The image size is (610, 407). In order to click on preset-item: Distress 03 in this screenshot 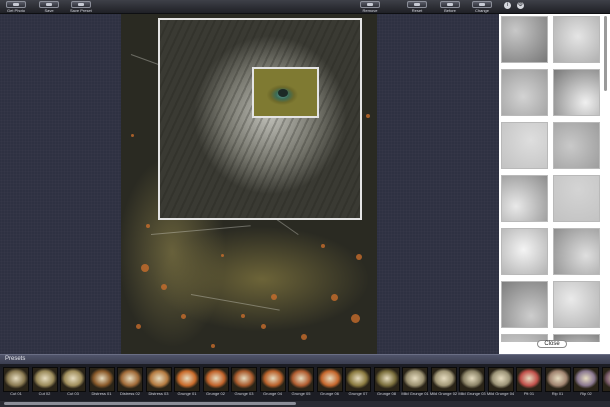, I will do `click(158, 383)`.